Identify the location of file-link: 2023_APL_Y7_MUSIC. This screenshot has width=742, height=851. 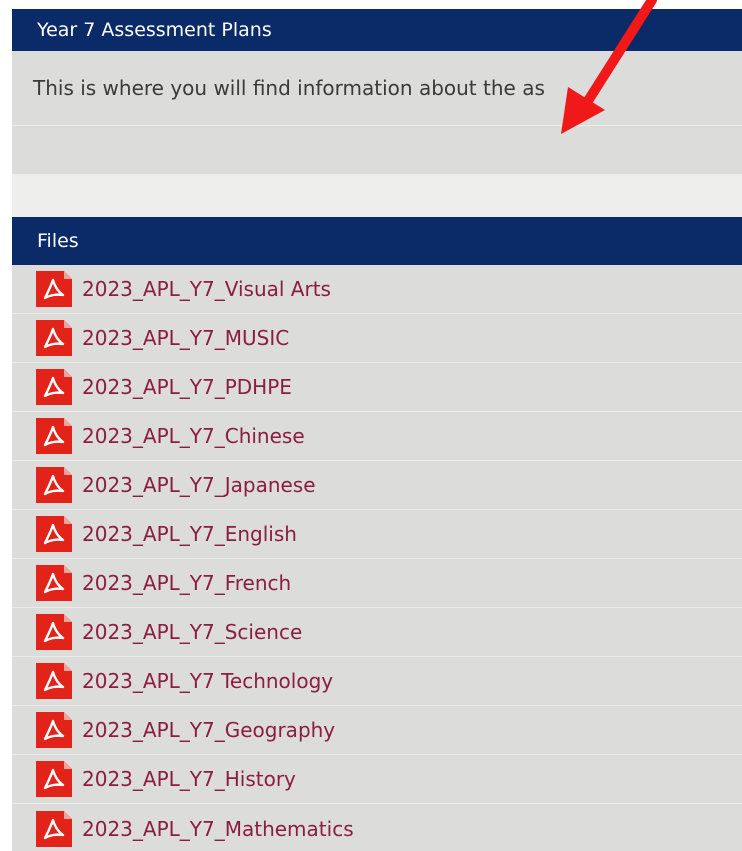
(185, 338).